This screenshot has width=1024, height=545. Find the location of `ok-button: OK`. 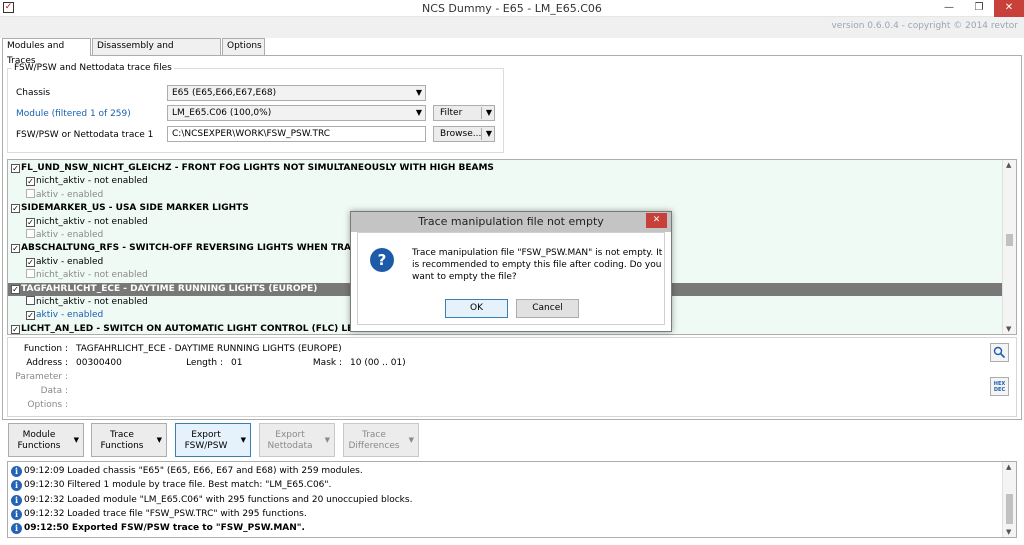

ok-button: OK is located at coordinates (476, 308).